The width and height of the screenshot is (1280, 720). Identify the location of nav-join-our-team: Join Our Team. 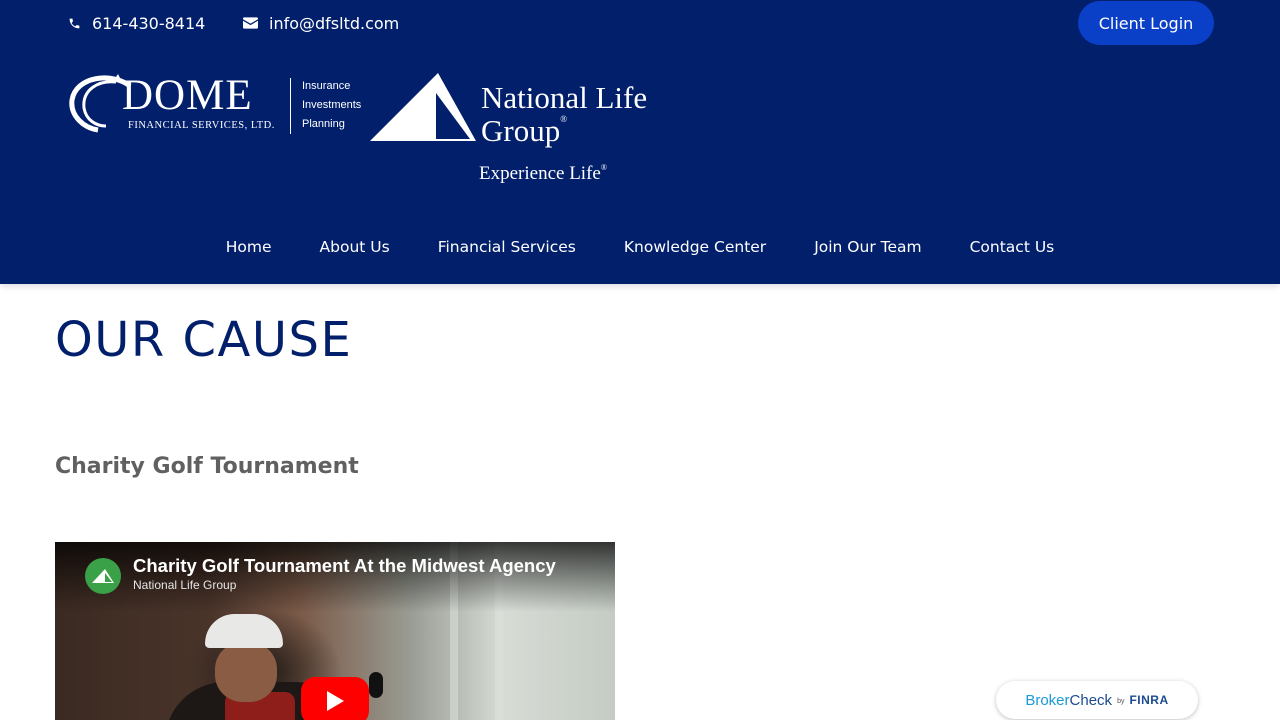
(867, 250).